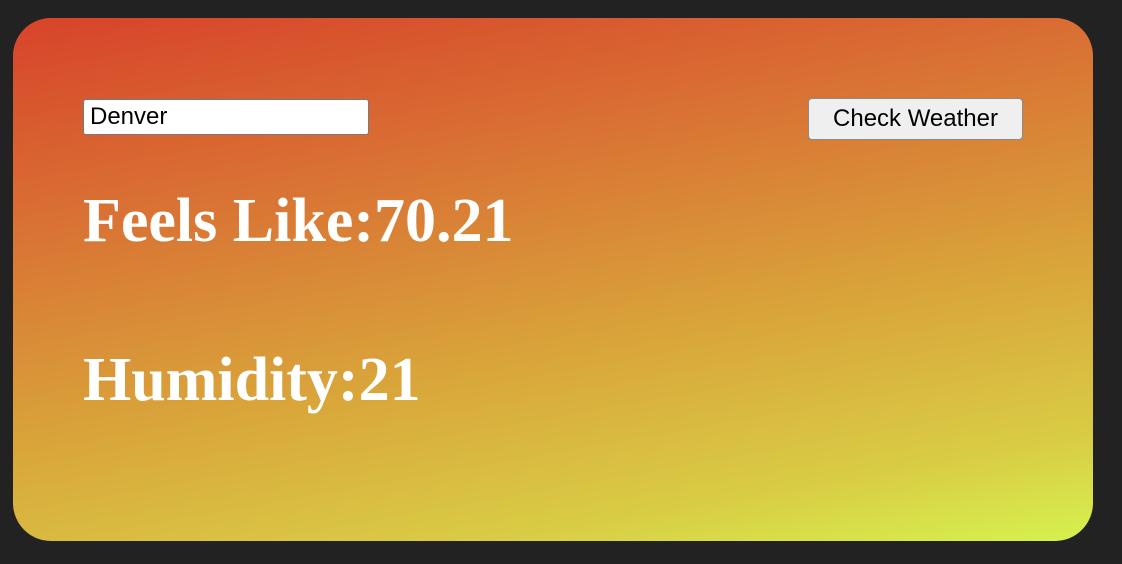 This screenshot has width=1122, height=564. Describe the element at coordinates (444, 221) in the screenshot. I see `feels-like-value: 70.21` at that location.